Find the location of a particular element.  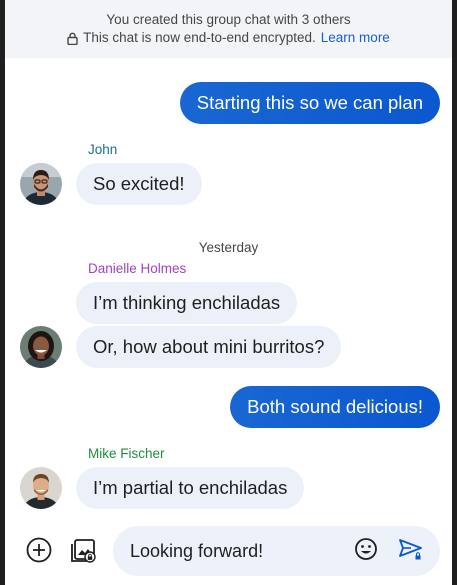

photo-library-icon is located at coordinates (83, 552).